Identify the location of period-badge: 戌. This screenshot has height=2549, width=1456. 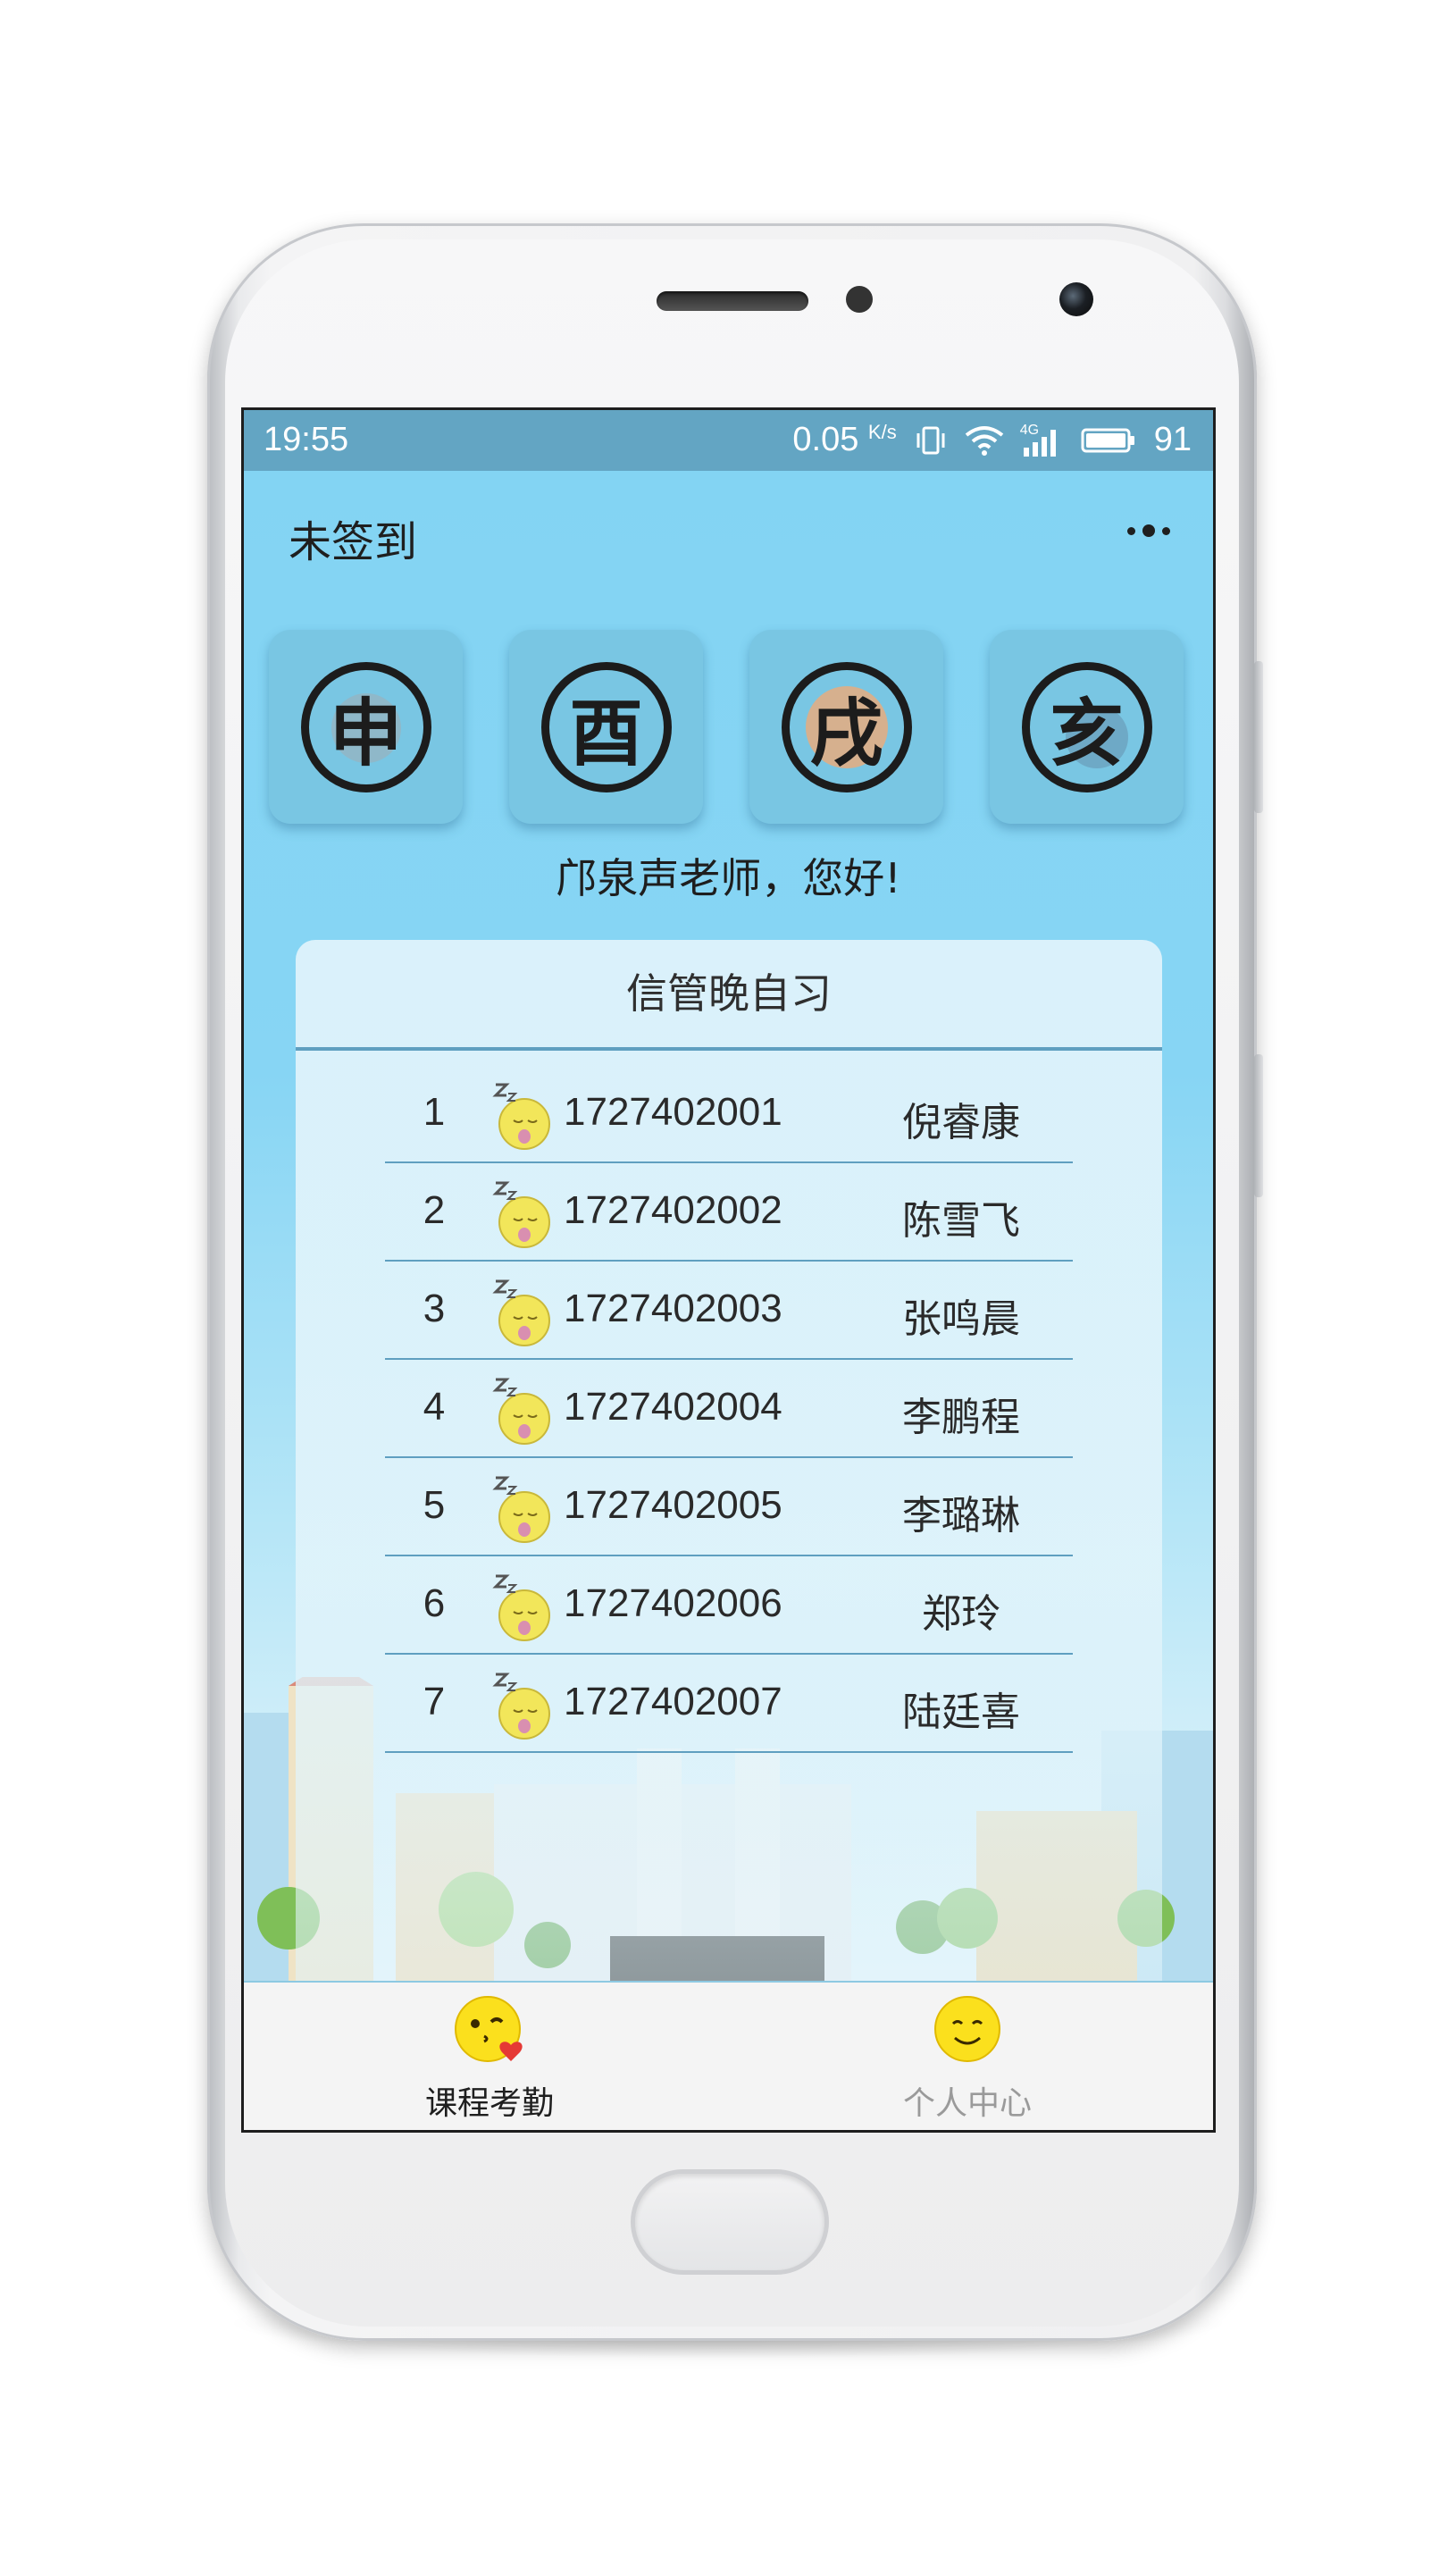
(846, 726).